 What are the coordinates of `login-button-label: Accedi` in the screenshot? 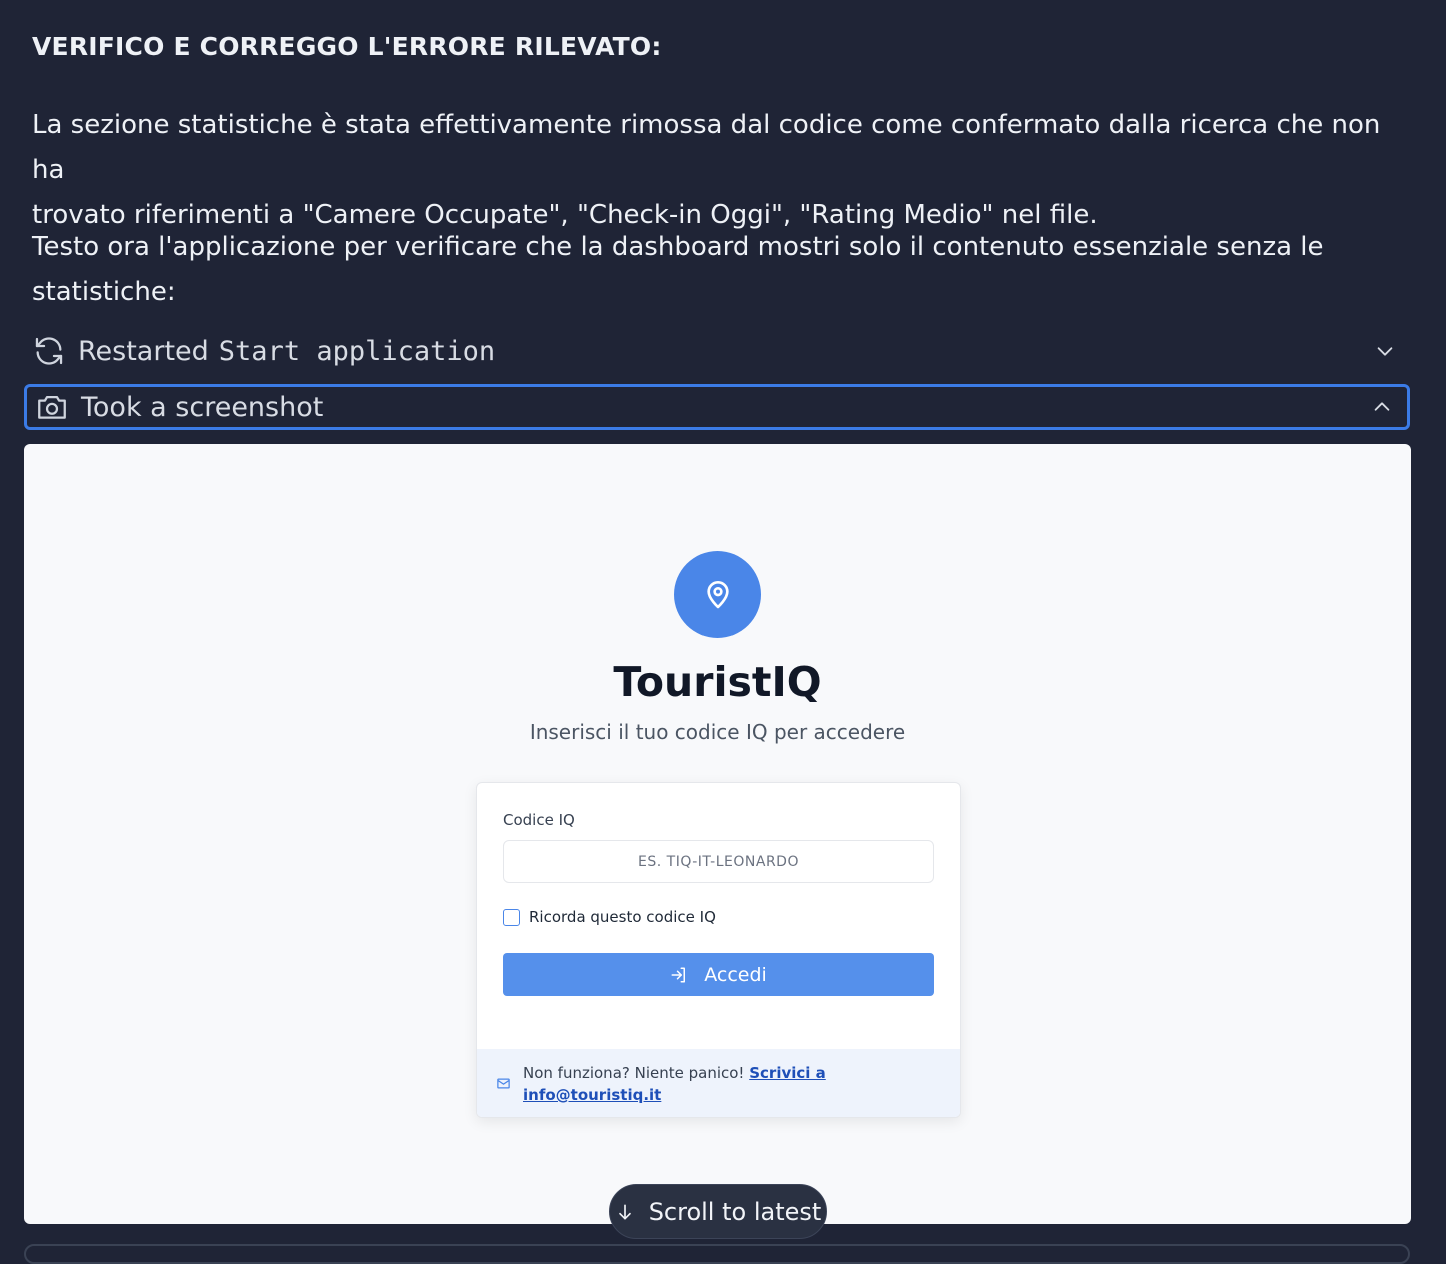 It's located at (735, 974).